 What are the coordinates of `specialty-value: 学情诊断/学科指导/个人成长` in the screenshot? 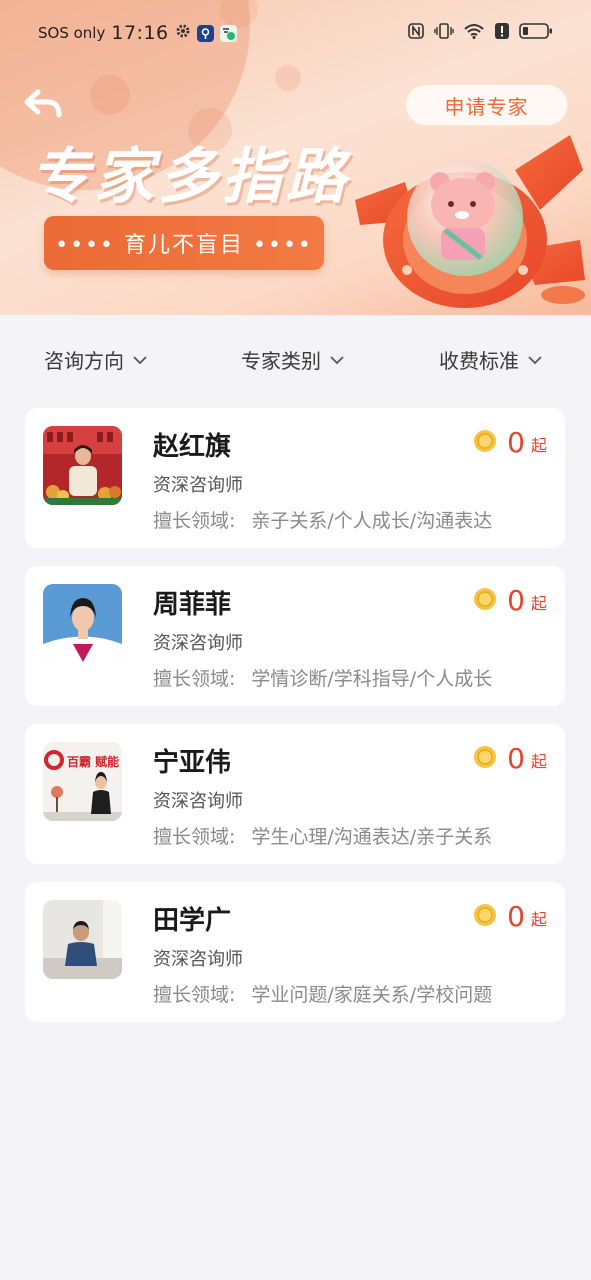 It's located at (372, 679).